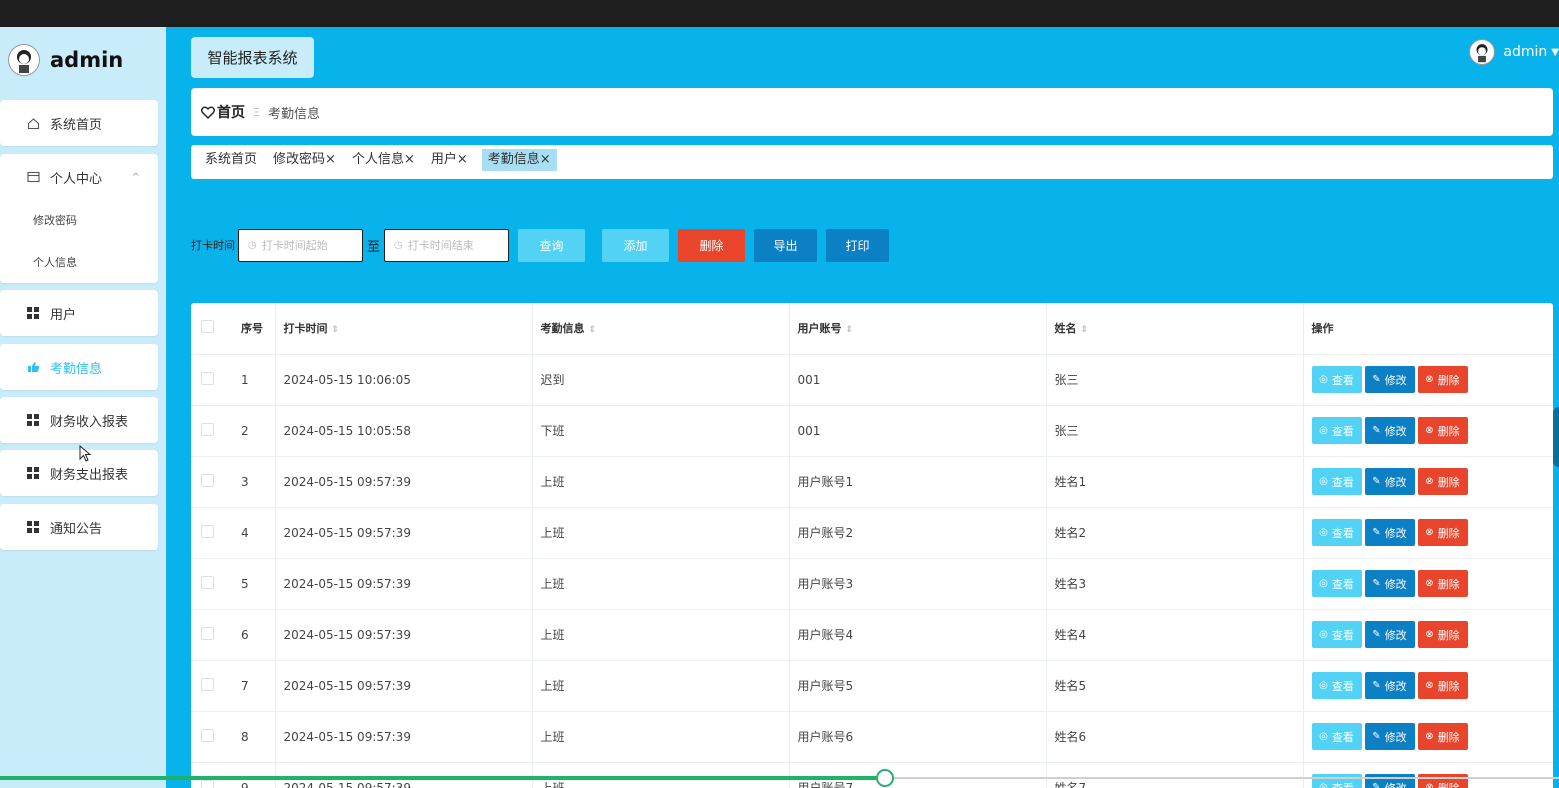 The height and width of the screenshot is (788, 1559). What do you see at coordinates (786, 245) in the screenshot?
I see `export-button: 导出` at bounding box center [786, 245].